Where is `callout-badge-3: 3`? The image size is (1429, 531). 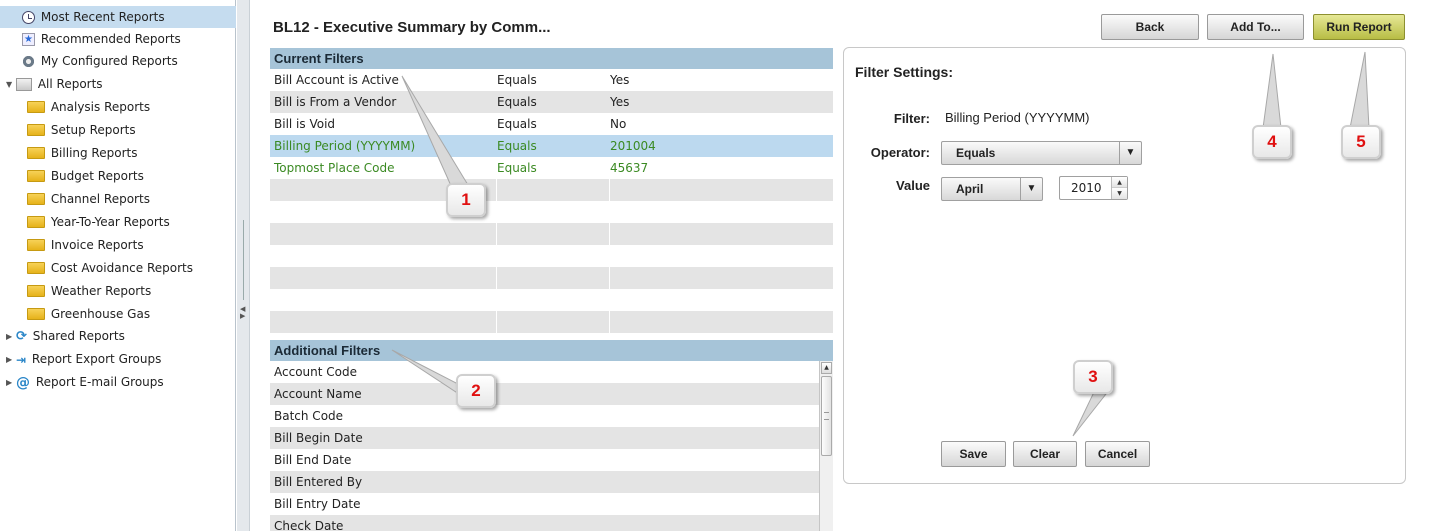
callout-badge-3: 3 is located at coordinates (1093, 377).